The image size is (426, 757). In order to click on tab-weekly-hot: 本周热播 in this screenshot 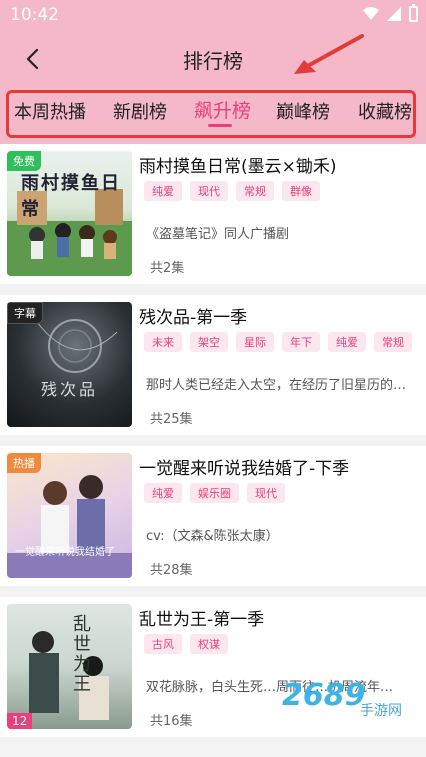, I will do `click(50, 111)`.